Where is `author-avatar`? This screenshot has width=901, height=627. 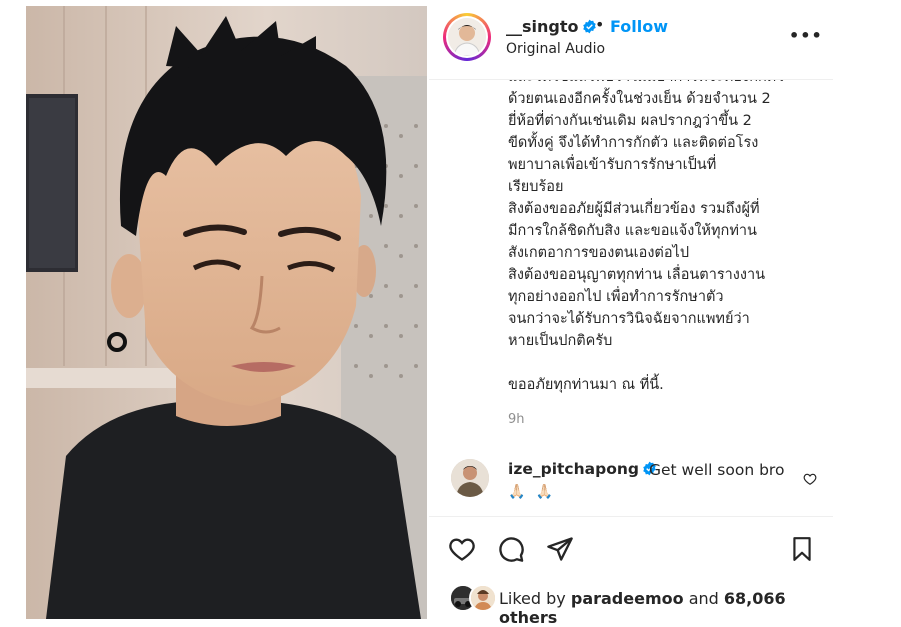
author-avatar is located at coordinates (467, 37).